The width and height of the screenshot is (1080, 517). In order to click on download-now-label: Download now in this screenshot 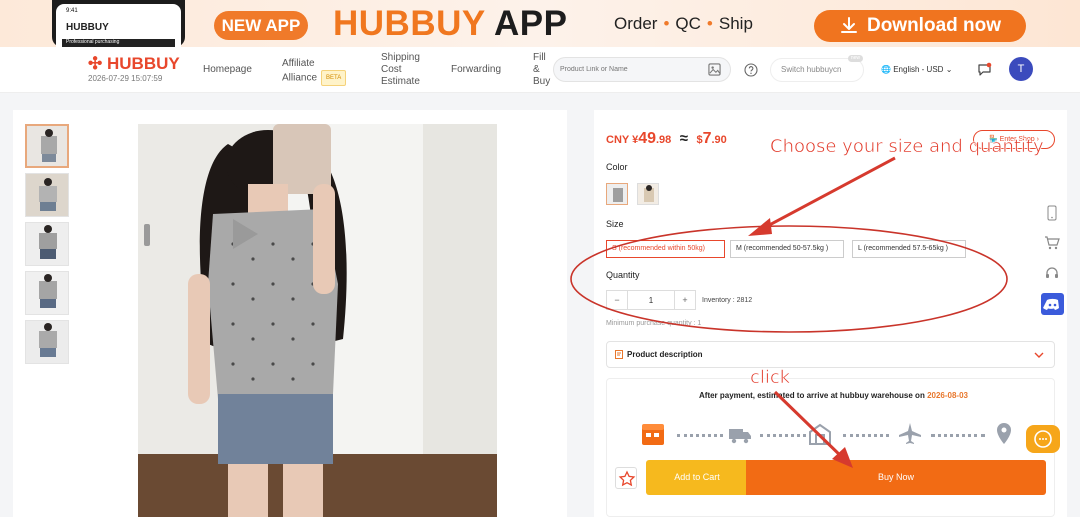, I will do `click(934, 25)`.